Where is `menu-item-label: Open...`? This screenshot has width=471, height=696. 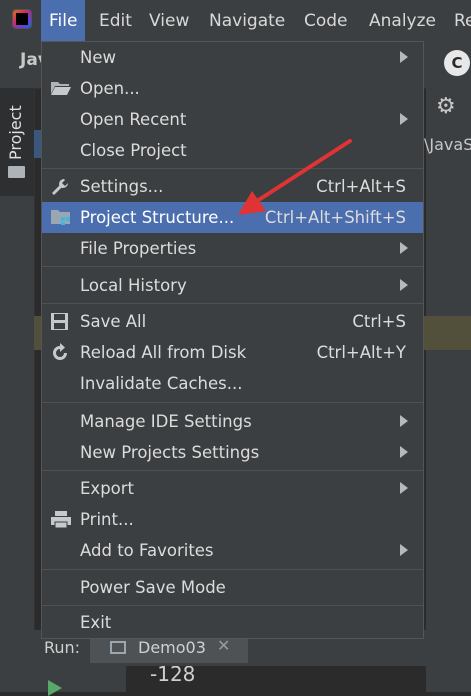
menu-item-label: Open... is located at coordinates (110, 88).